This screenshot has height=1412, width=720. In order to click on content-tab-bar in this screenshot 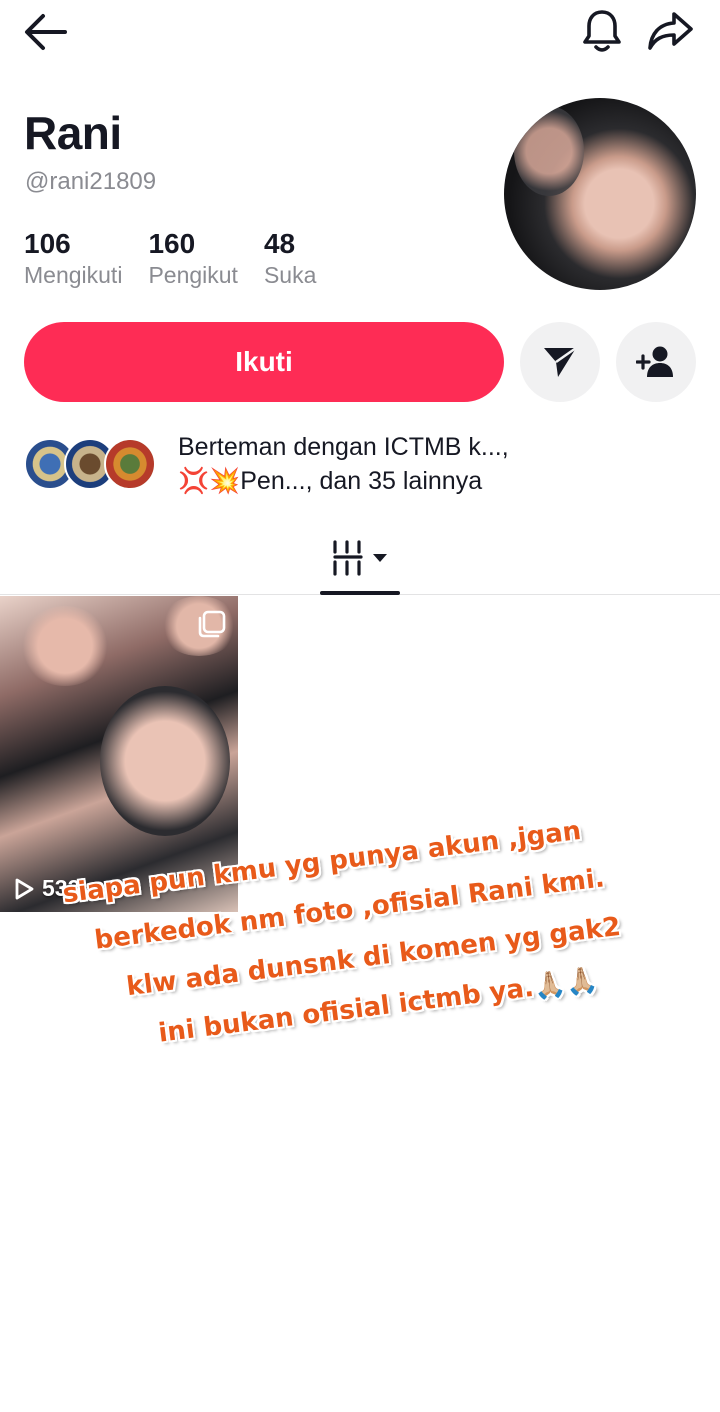, I will do `click(360, 557)`.